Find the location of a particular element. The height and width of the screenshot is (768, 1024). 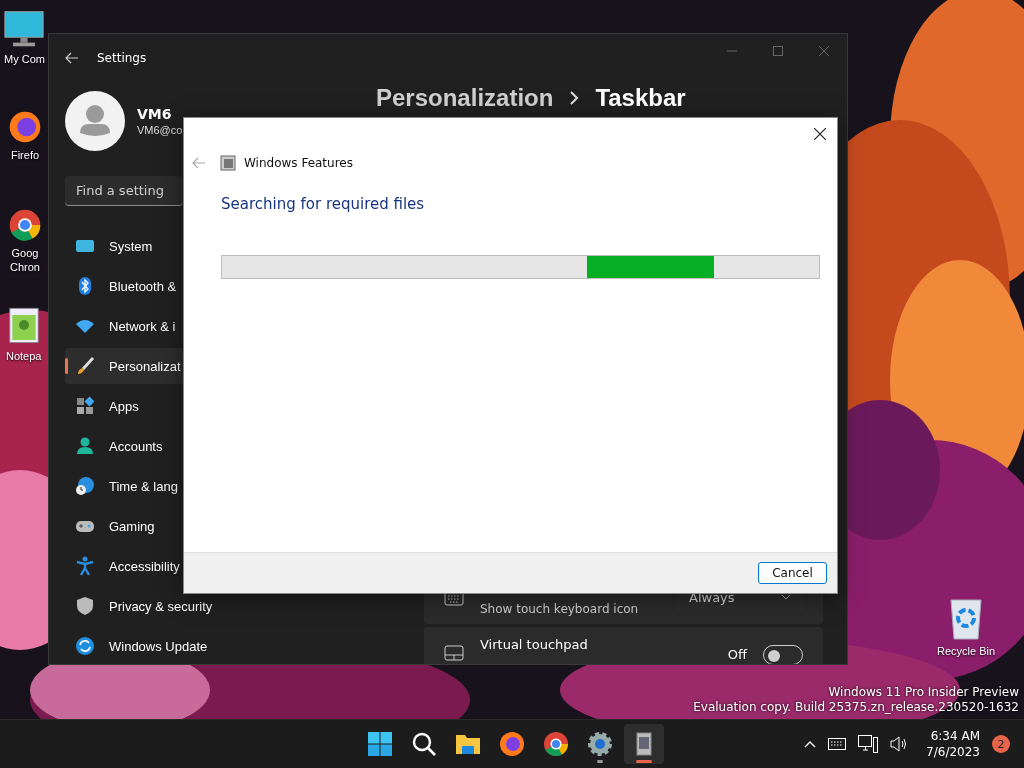

accessibility-icon is located at coordinates (85, 566).